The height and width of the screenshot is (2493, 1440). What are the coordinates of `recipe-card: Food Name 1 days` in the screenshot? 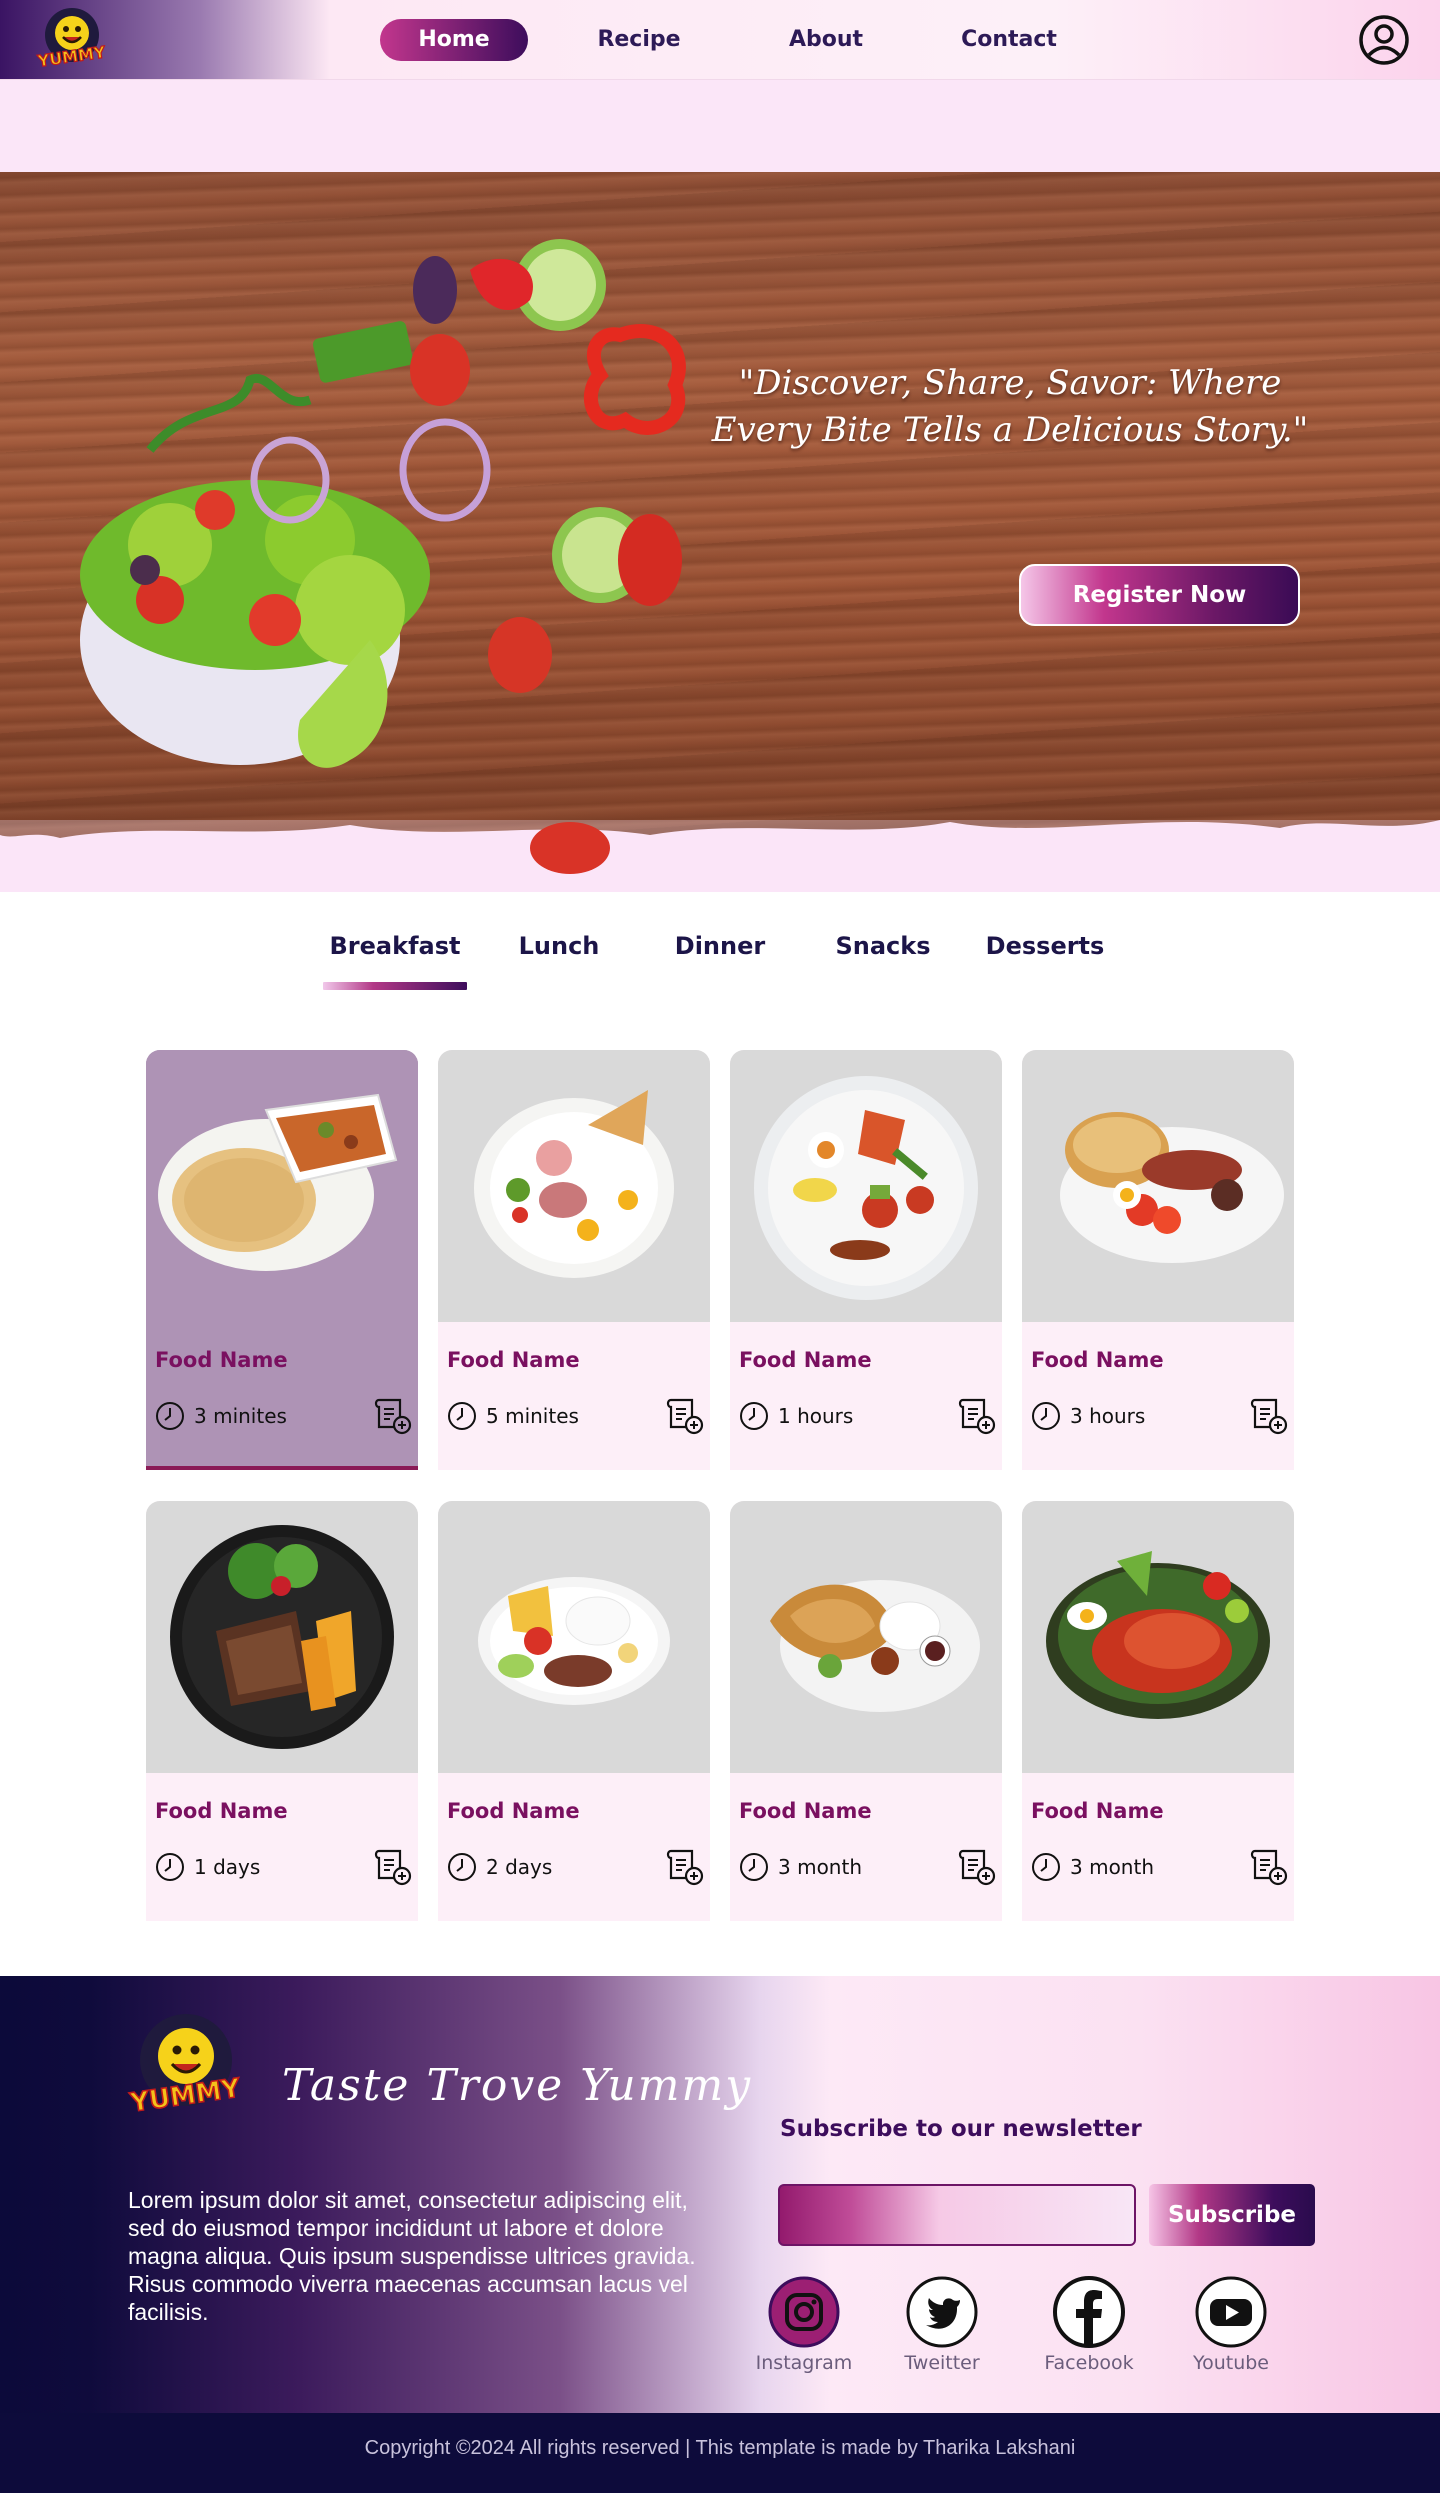 It's located at (282, 1711).